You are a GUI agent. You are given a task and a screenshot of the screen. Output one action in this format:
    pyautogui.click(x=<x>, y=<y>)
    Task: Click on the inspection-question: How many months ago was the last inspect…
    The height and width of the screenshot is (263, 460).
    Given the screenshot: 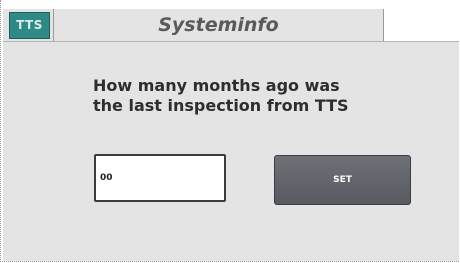 What is the action you would take?
    pyautogui.click(x=243, y=96)
    